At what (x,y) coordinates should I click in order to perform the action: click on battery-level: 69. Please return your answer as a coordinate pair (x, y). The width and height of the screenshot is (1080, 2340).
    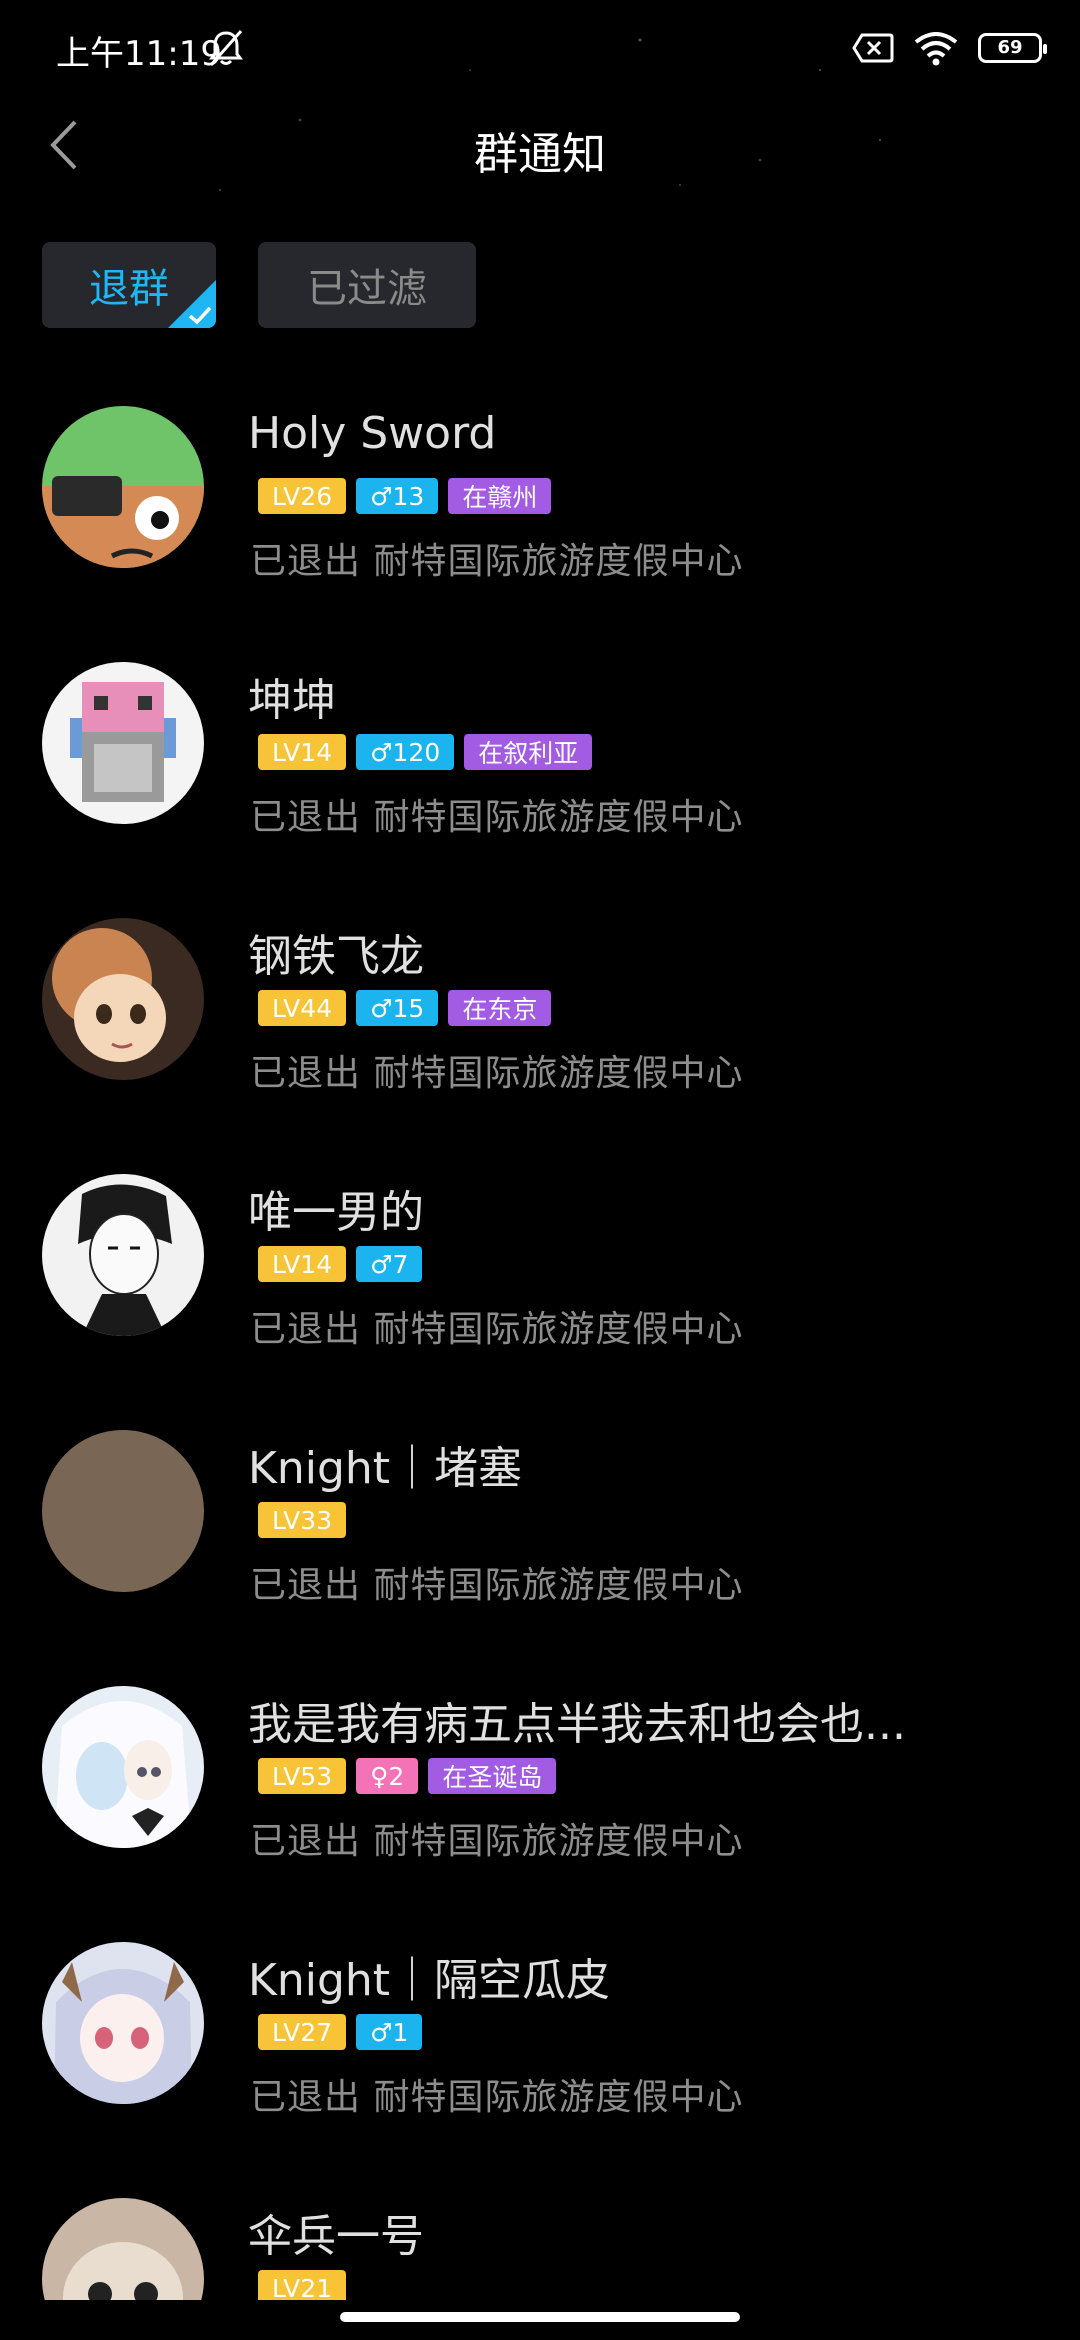
    Looking at the image, I should click on (1010, 47).